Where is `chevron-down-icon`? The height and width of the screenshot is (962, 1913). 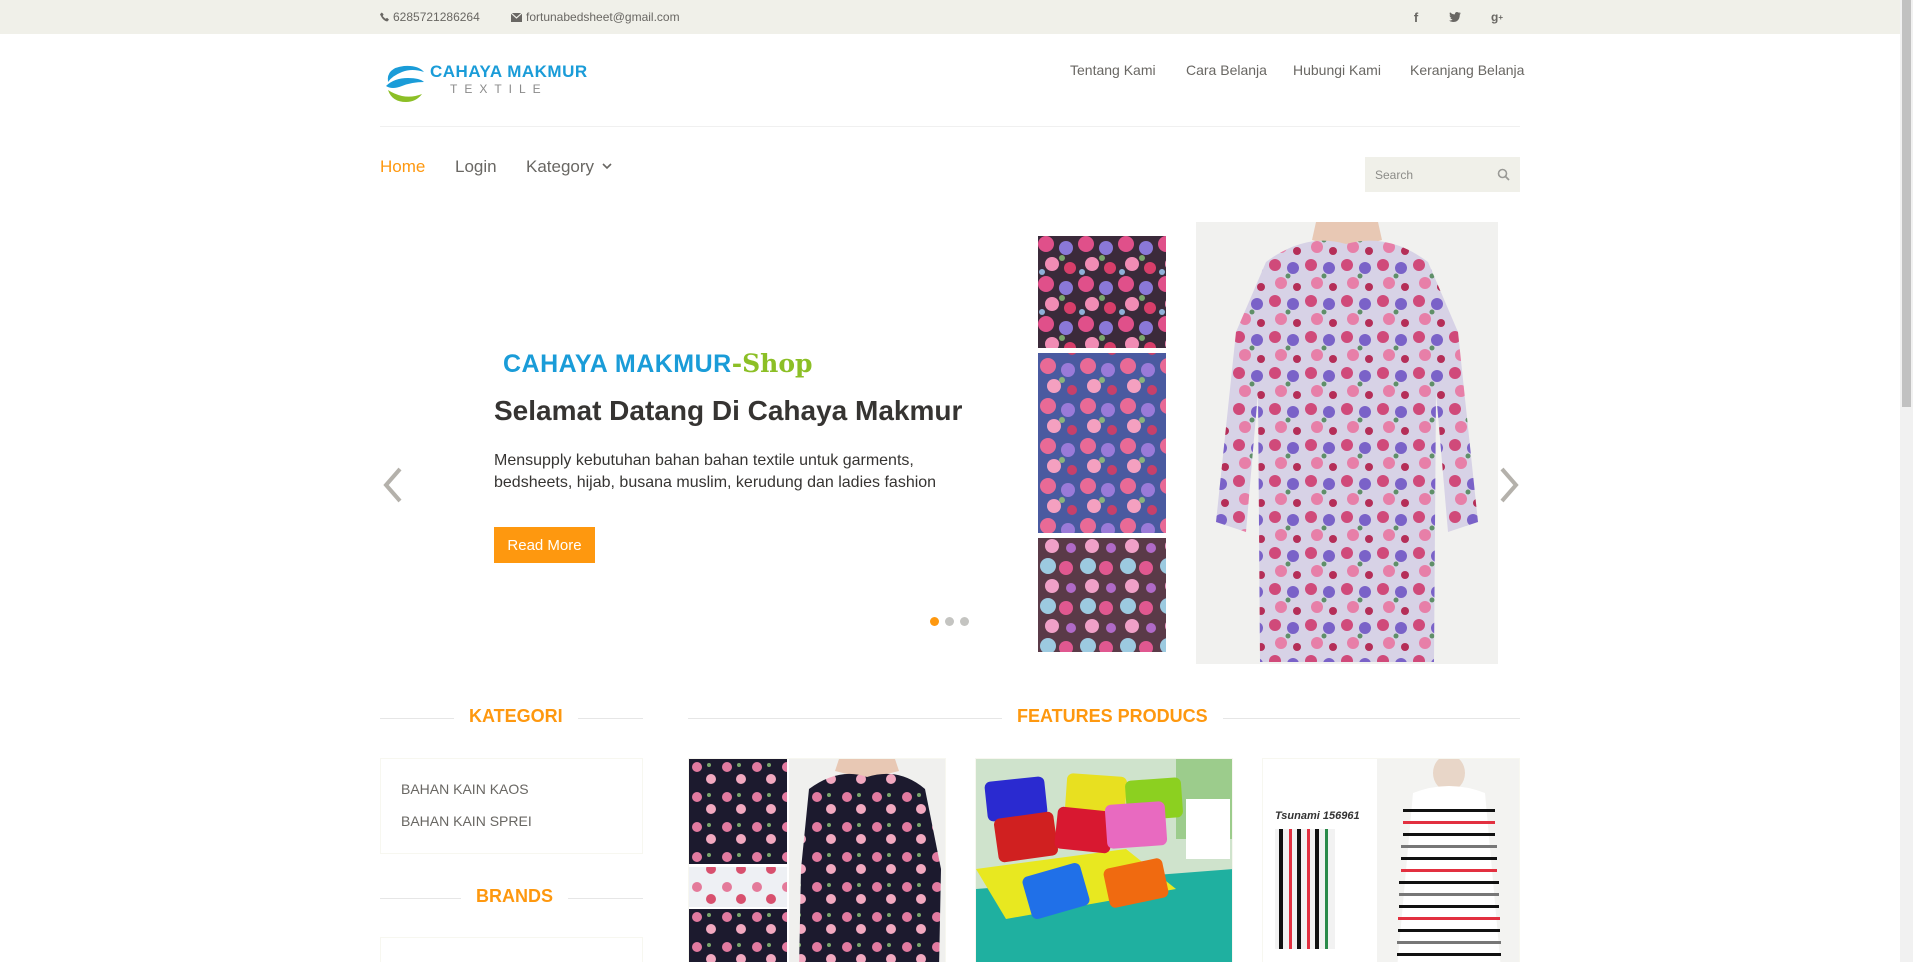
chevron-down-icon is located at coordinates (607, 166).